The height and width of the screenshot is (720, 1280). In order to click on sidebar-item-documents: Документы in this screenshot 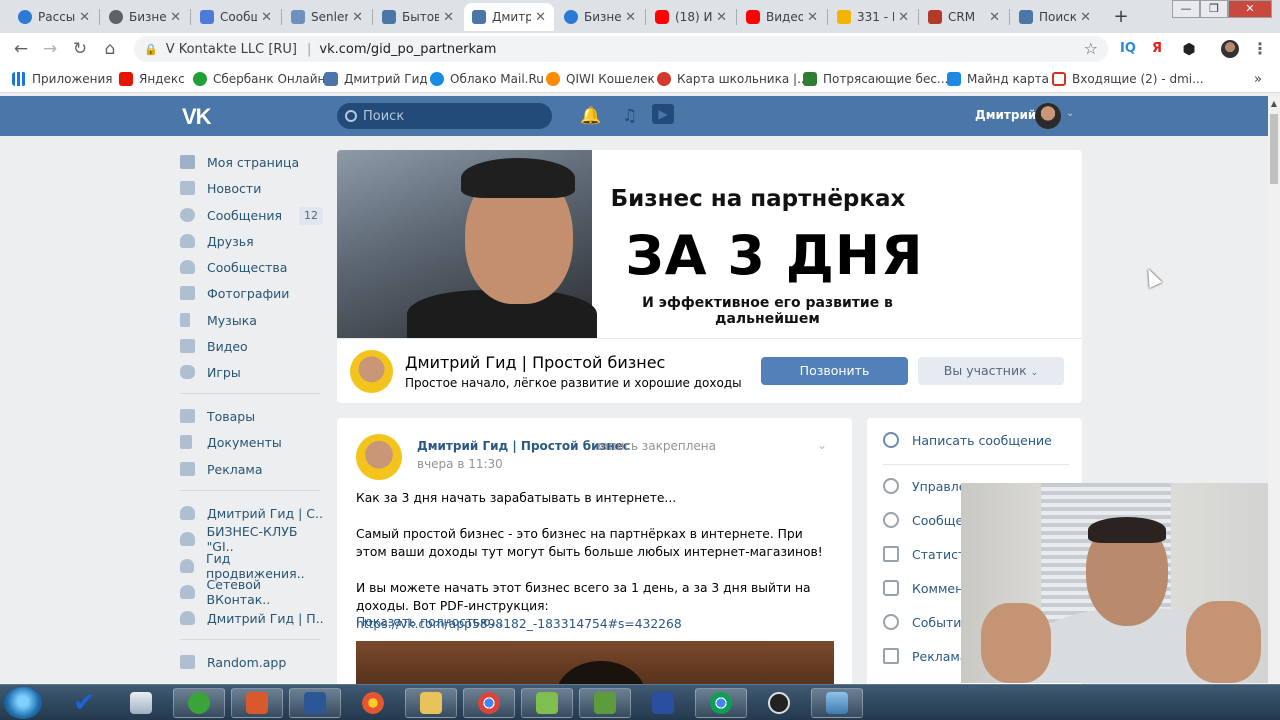, I will do `click(252, 442)`.